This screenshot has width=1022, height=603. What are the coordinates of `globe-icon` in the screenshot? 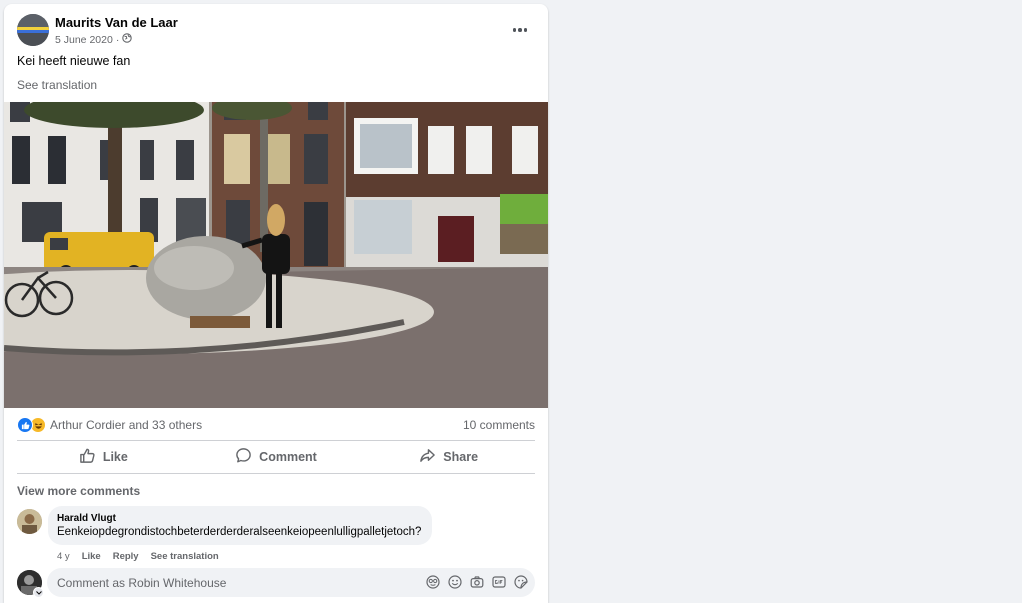 It's located at (127, 39).